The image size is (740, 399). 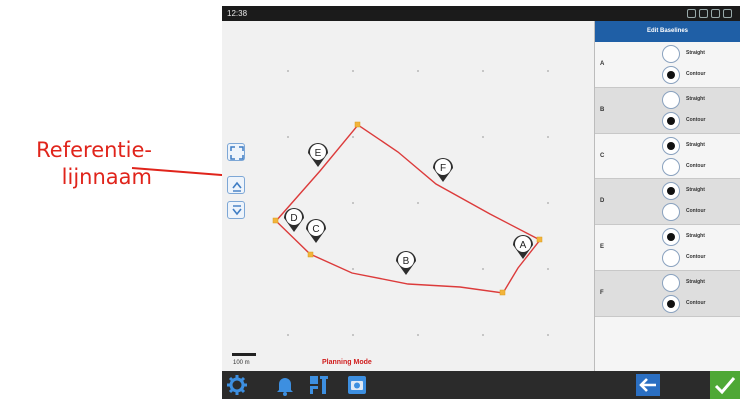 I want to click on camera-icon, so click(x=357, y=385).